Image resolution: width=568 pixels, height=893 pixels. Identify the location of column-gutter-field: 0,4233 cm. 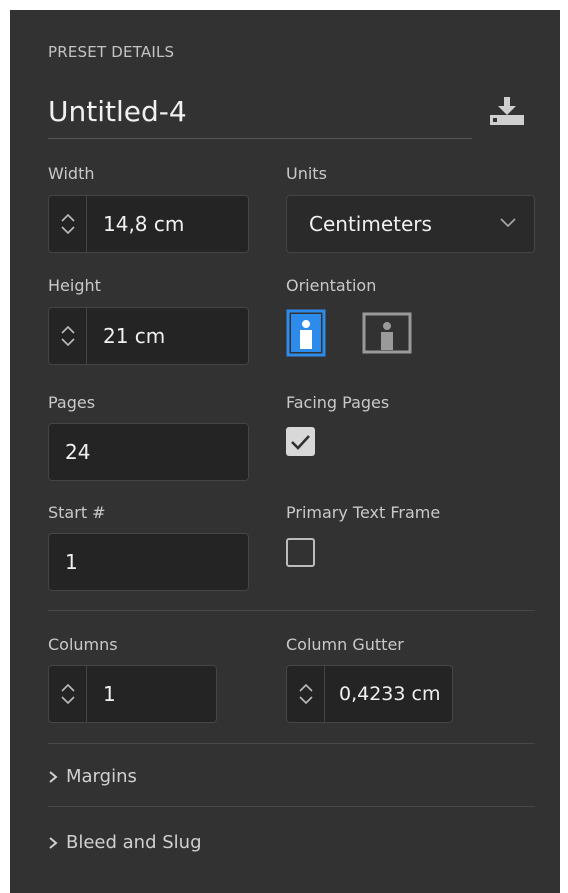
(369, 694).